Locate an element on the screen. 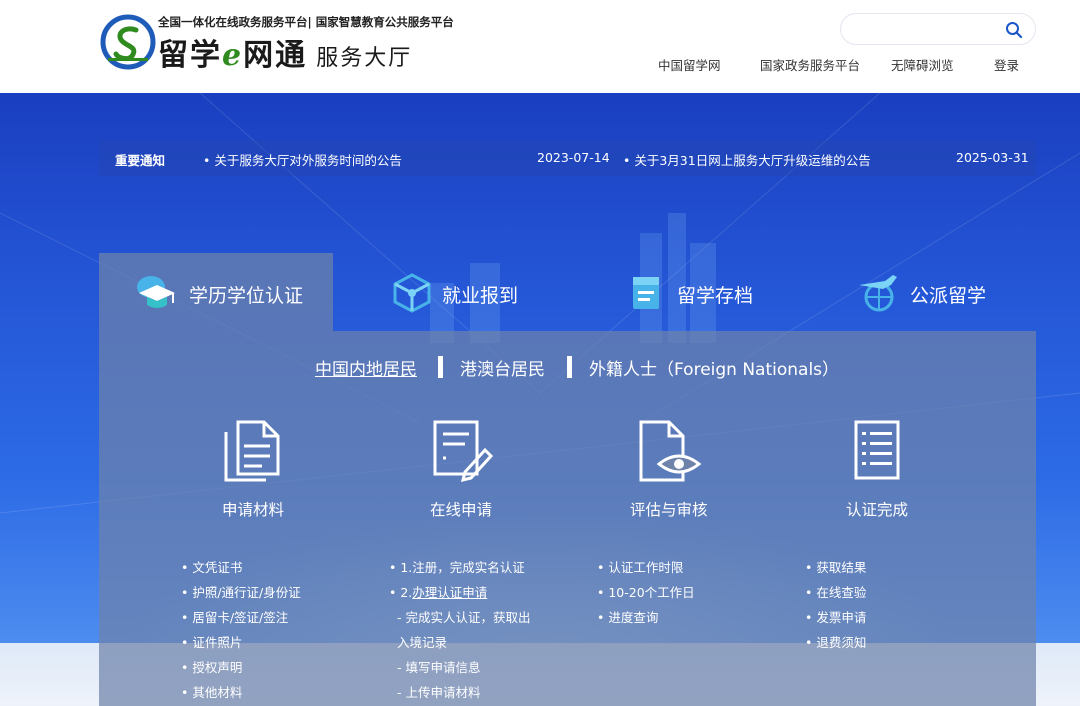  notice-label: 重要通知 is located at coordinates (140, 160).